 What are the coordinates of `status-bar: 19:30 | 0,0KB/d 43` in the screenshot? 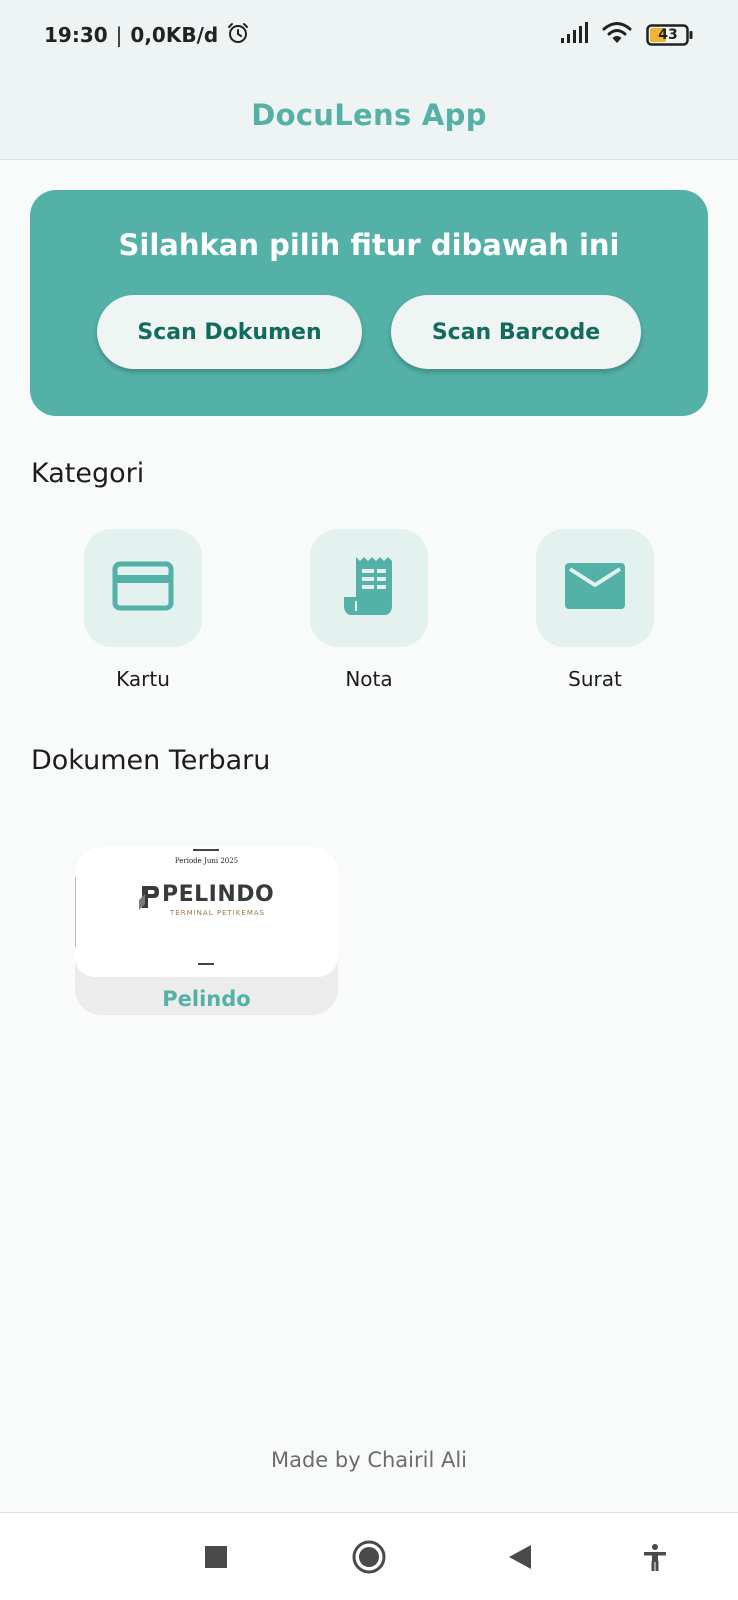 It's located at (369, 35).